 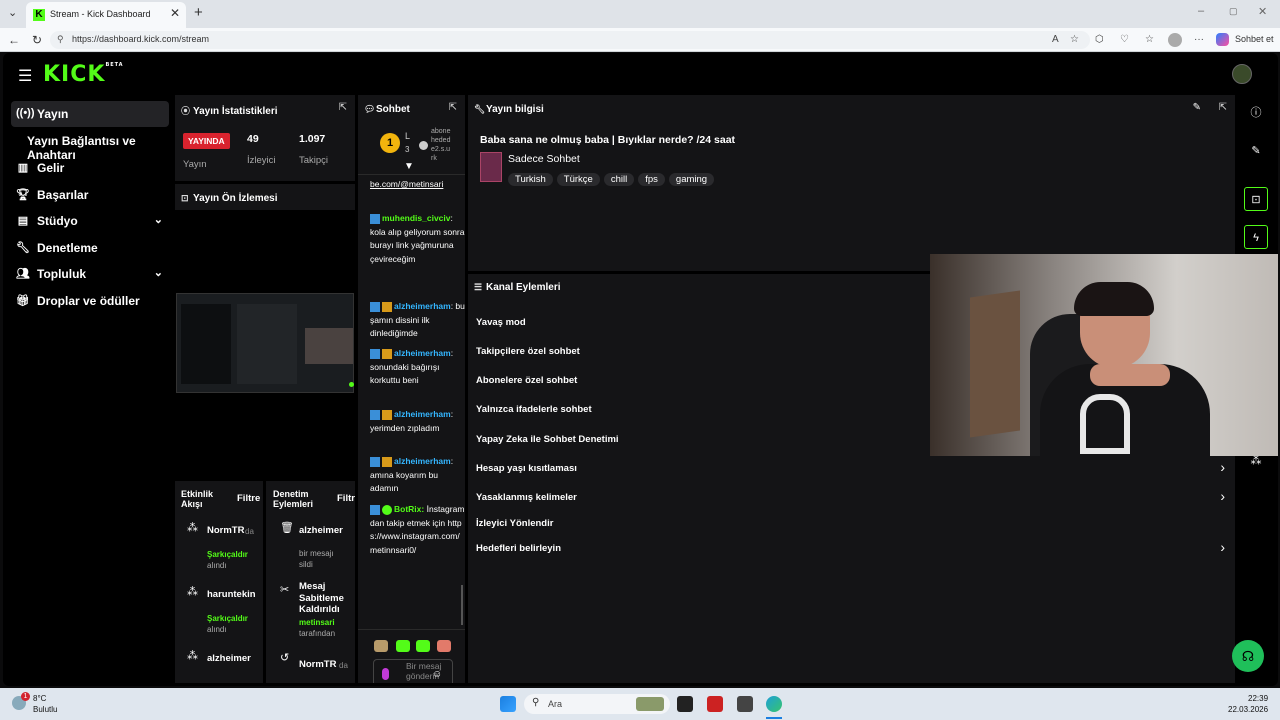 What do you see at coordinates (514, 523) in the screenshot?
I see `action-redirect-viewers: İzleyici Yönlendir` at bounding box center [514, 523].